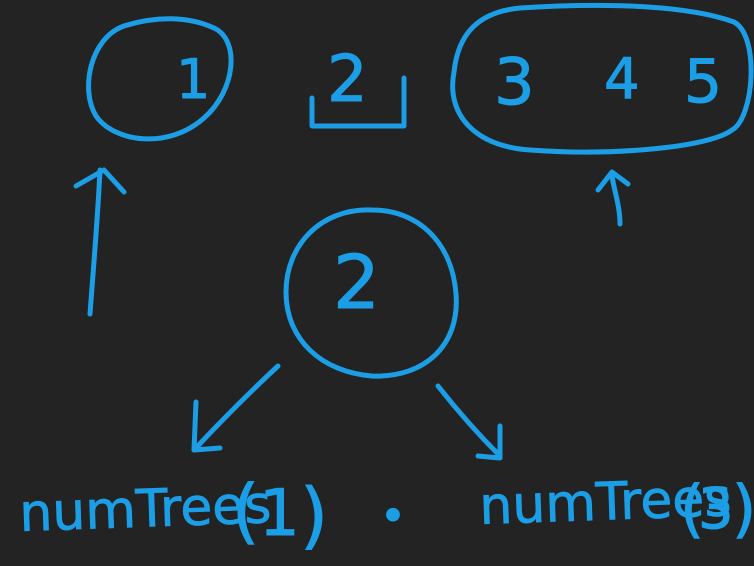  Describe the element at coordinates (622, 79) in the screenshot. I see `right-value-4: 4` at that location.